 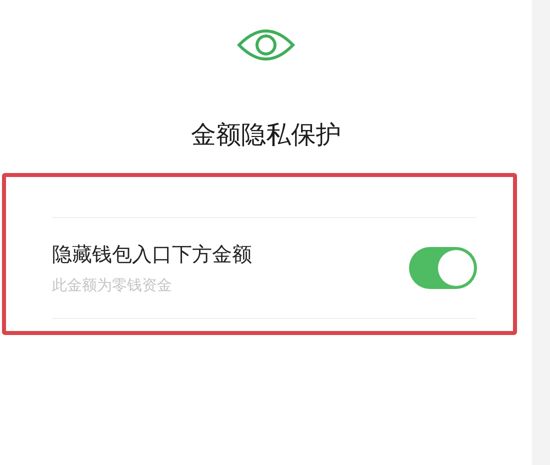 What do you see at coordinates (443, 268) in the screenshot?
I see `toggle-switch` at bounding box center [443, 268].